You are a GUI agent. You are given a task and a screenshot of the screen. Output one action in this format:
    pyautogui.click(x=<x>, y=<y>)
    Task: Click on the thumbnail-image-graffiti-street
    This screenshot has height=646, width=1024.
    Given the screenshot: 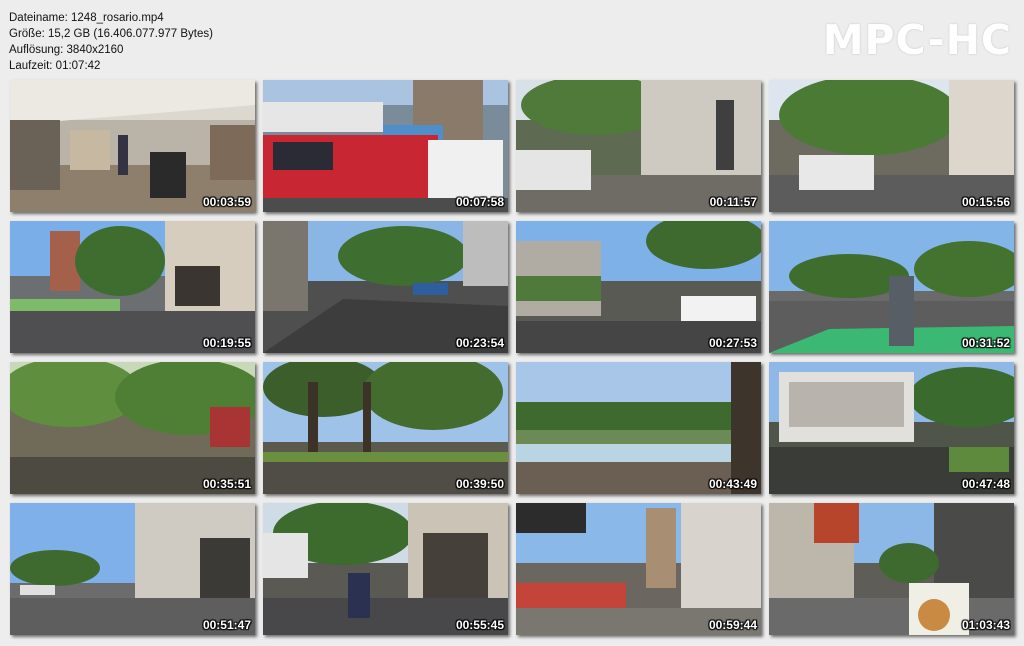 What is the action you would take?
    pyautogui.click(x=638, y=287)
    